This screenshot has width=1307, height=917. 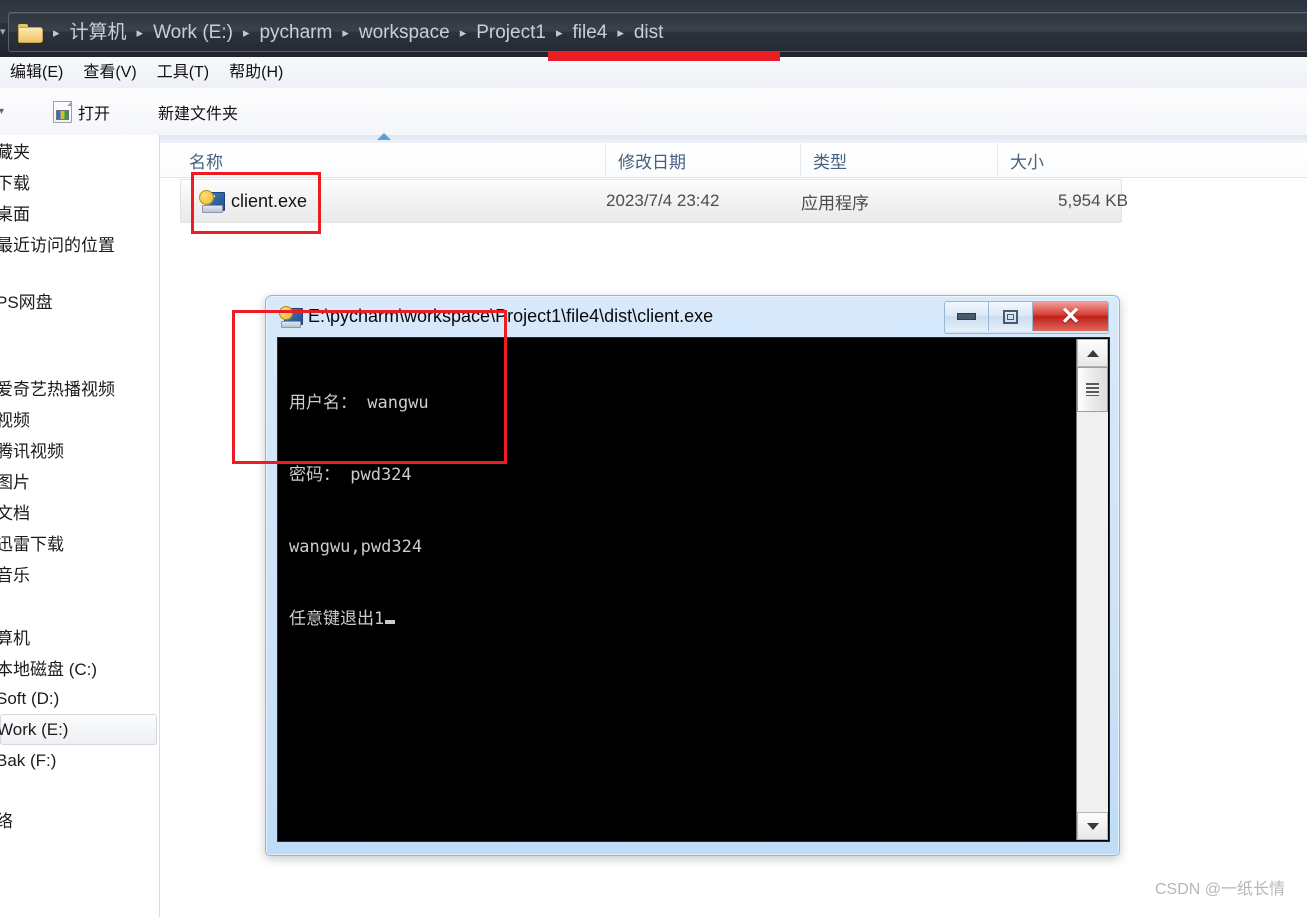 I want to click on breadcrumb-item-dist: dist, so click(x=649, y=32).